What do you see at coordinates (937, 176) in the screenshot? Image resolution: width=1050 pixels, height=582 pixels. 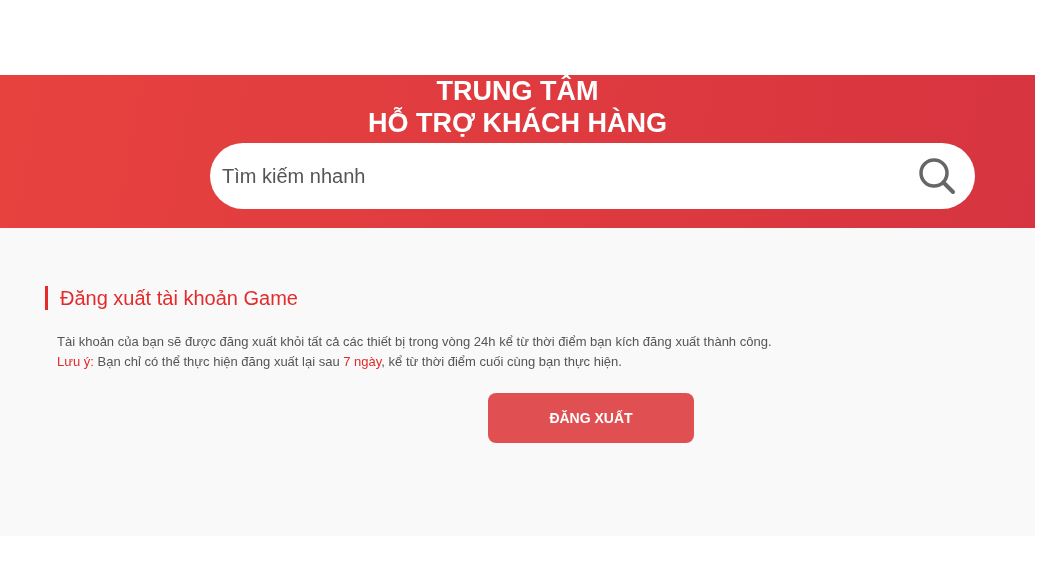 I see `search-icon` at bounding box center [937, 176].